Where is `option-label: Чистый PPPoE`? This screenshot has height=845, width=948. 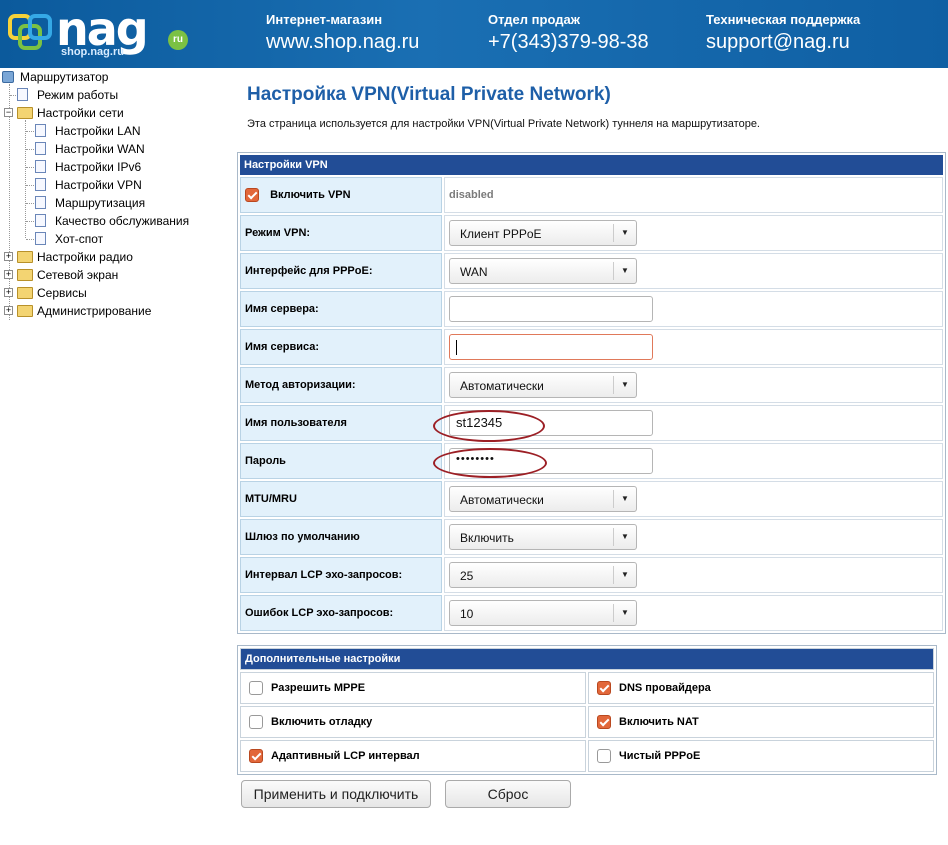 option-label: Чистый PPPoE is located at coordinates (660, 755).